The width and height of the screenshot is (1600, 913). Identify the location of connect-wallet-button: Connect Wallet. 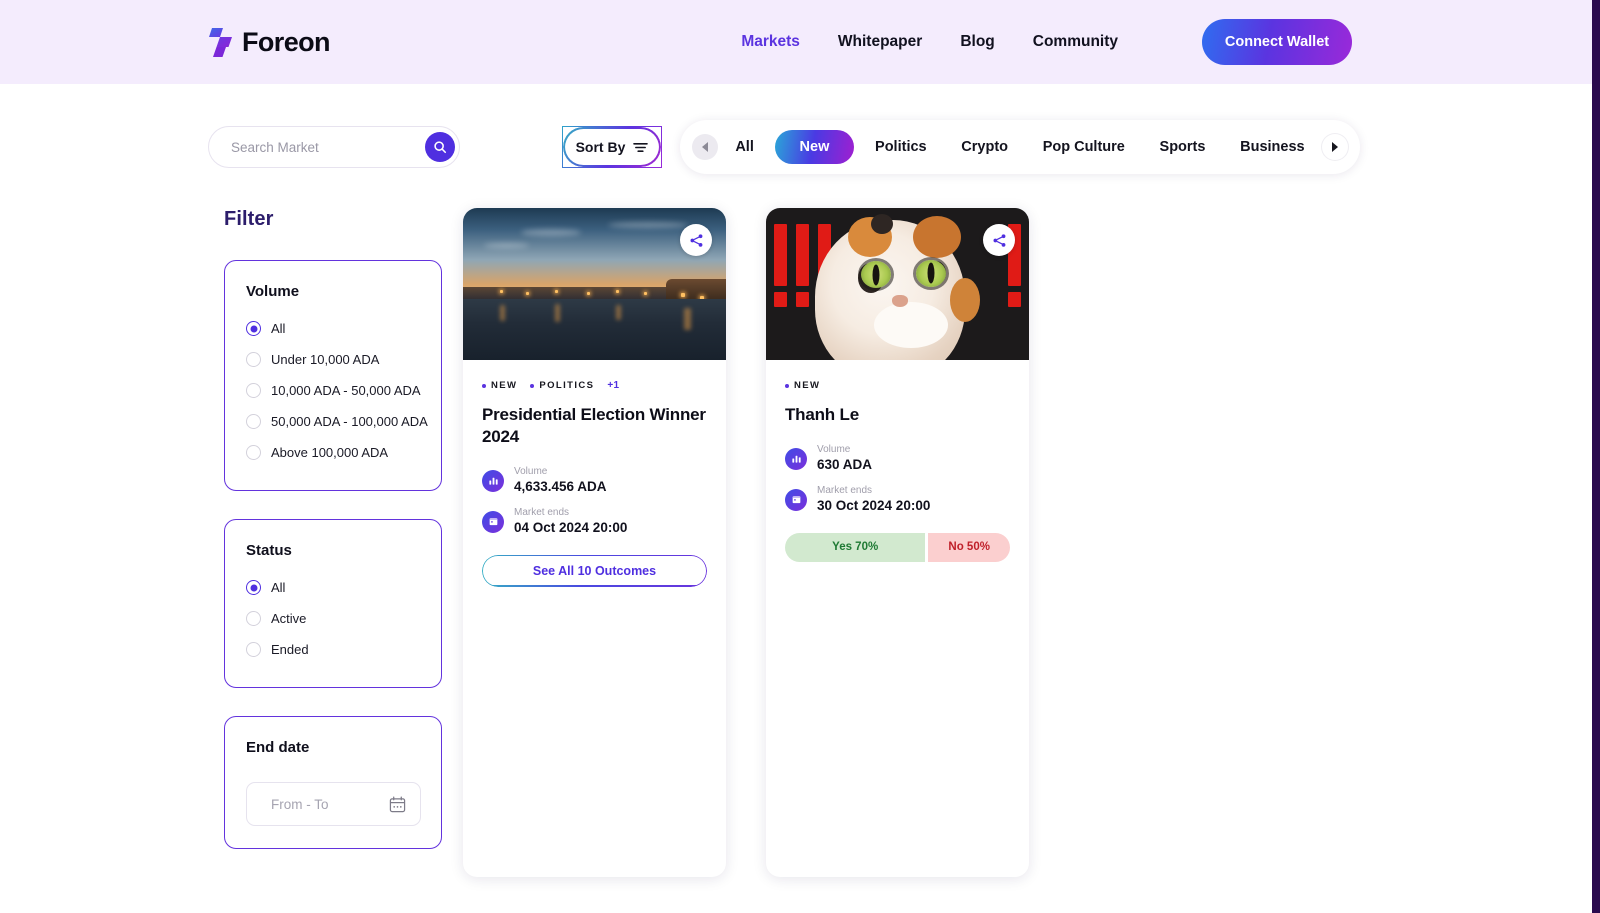
(1277, 42).